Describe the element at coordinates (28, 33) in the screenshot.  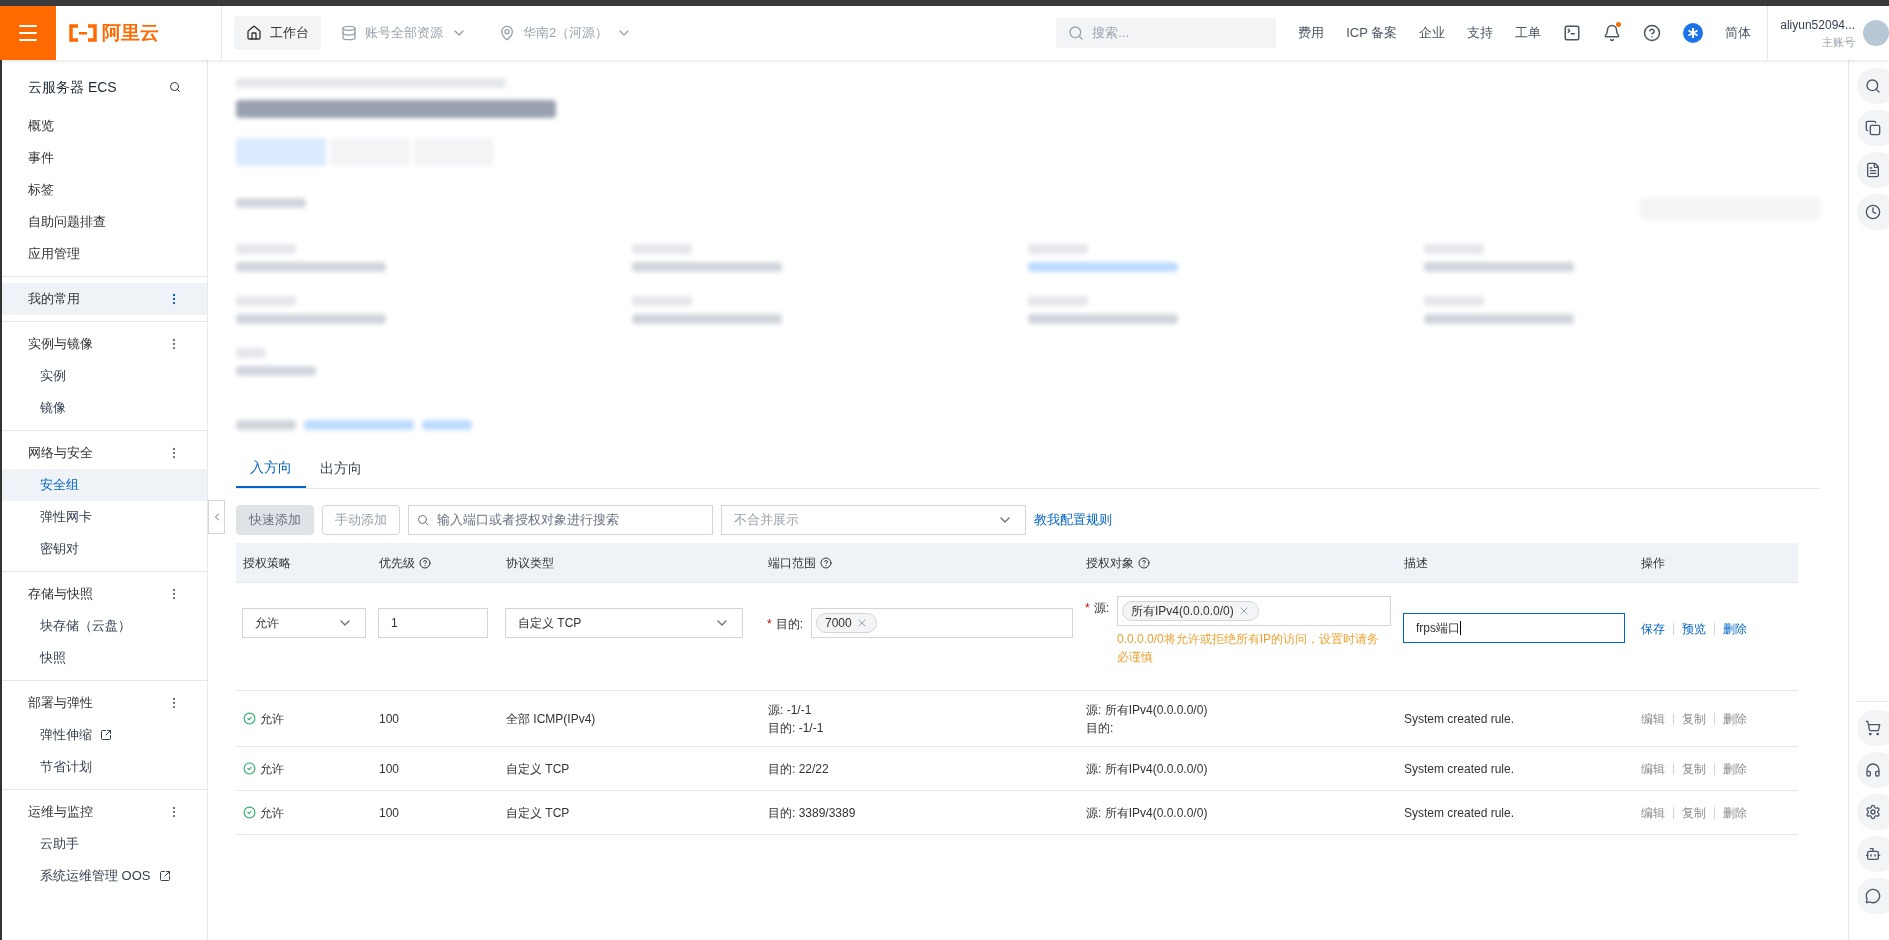
I see `menu-button` at that location.